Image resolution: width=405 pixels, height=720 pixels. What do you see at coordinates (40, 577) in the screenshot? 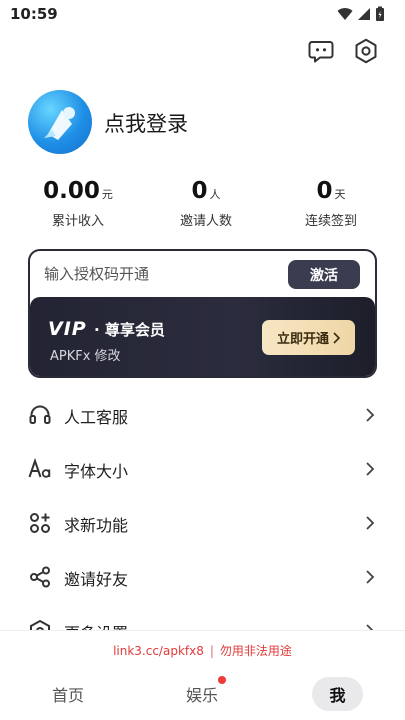
I see `share-icon` at bounding box center [40, 577].